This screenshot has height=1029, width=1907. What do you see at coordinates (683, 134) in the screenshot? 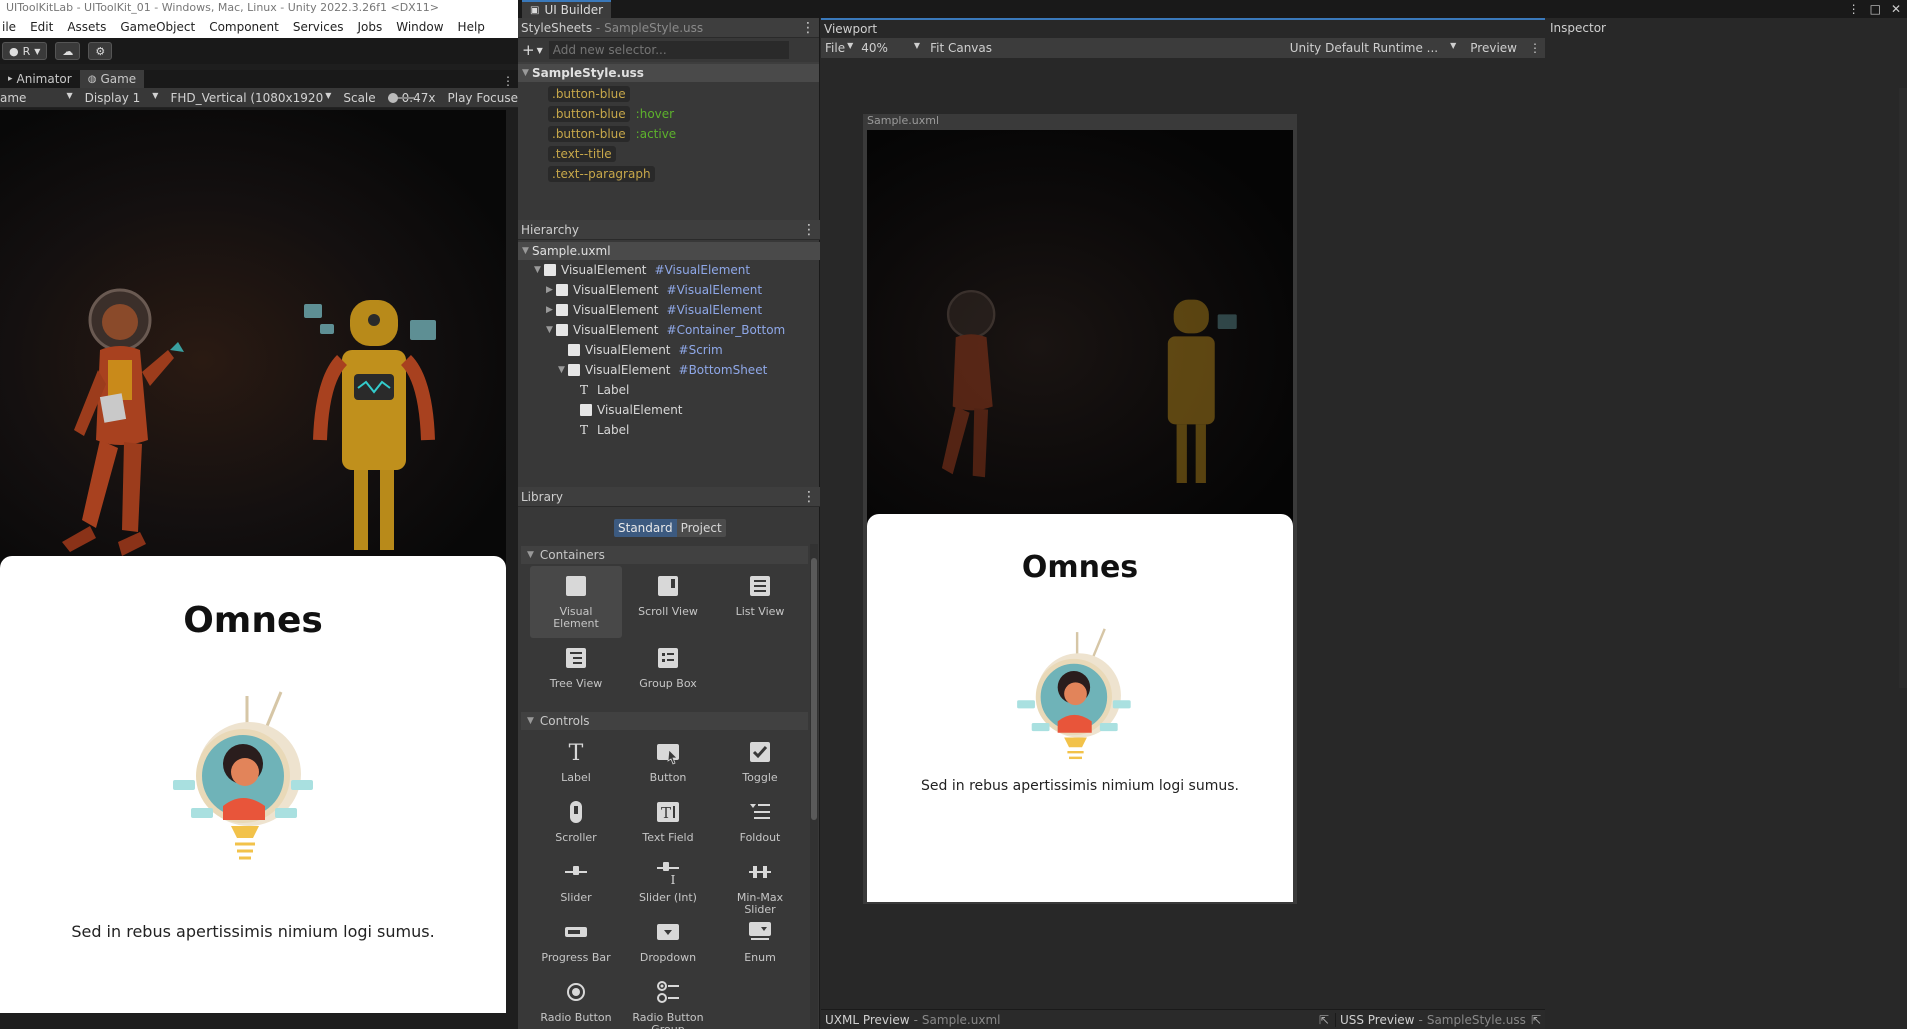
I see `selector-item: .button-blue:active` at bounding box center [683, 134].